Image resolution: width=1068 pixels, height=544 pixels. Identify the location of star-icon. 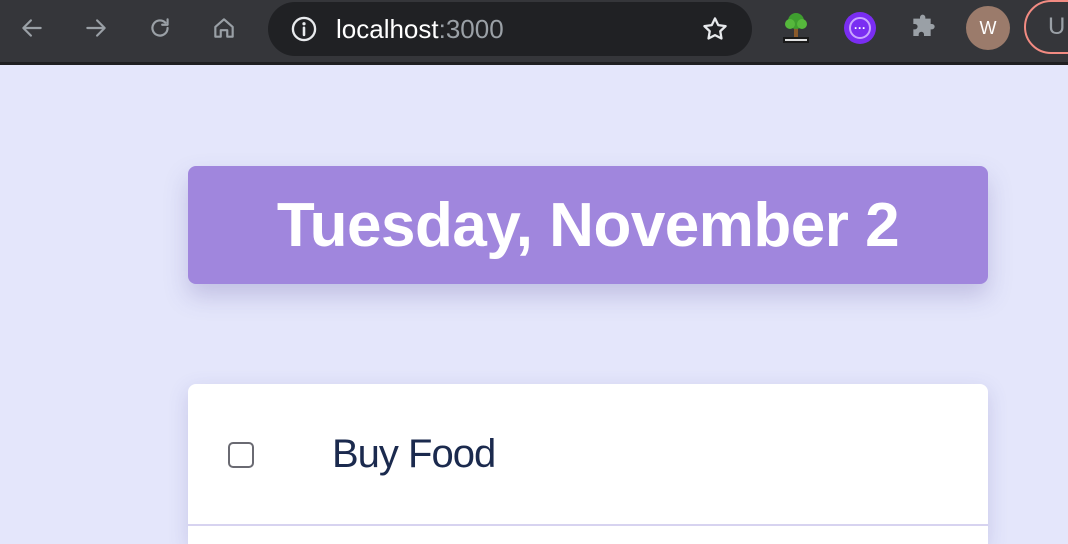
(715, 29).